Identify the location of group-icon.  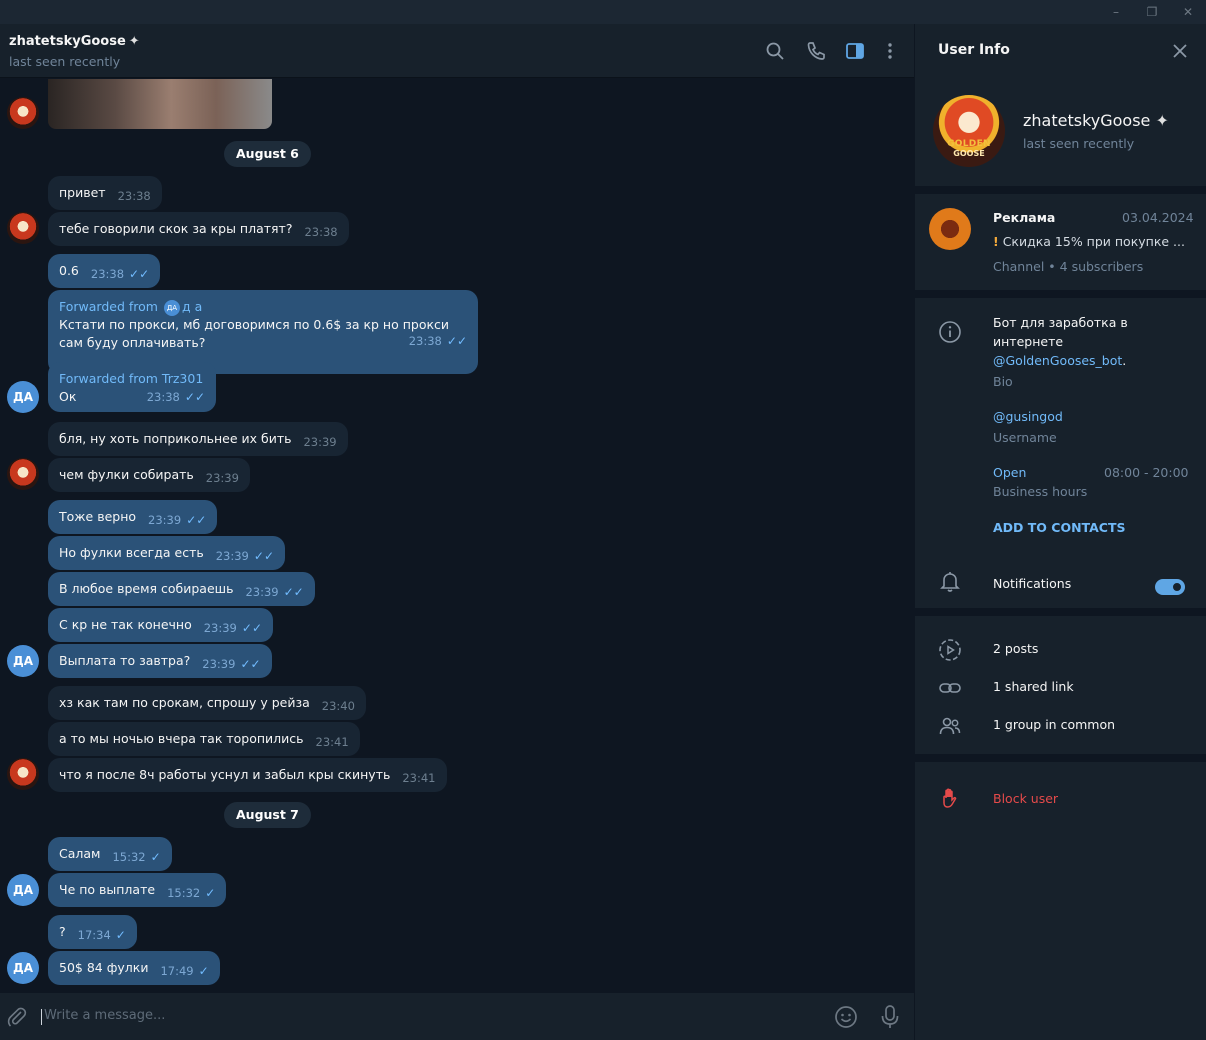
(950, 726).